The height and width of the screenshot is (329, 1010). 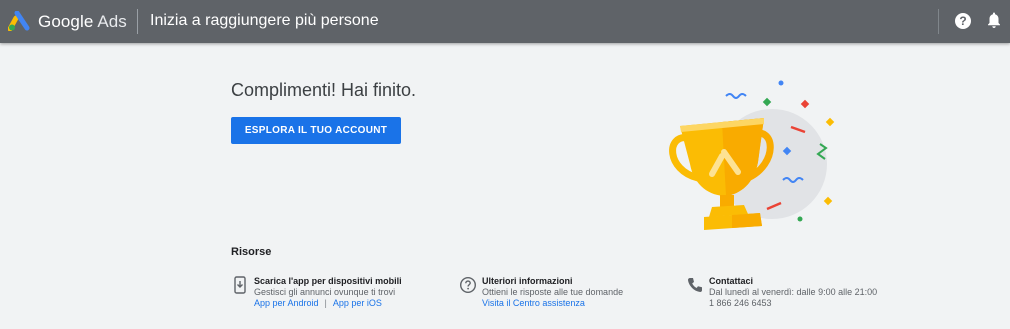 What do you see at coordinates (553, 292) in the screenshot?
I see `more-info-subtitle: Ottieni le risposte alle tue domande` at bounding box center [553, 292].